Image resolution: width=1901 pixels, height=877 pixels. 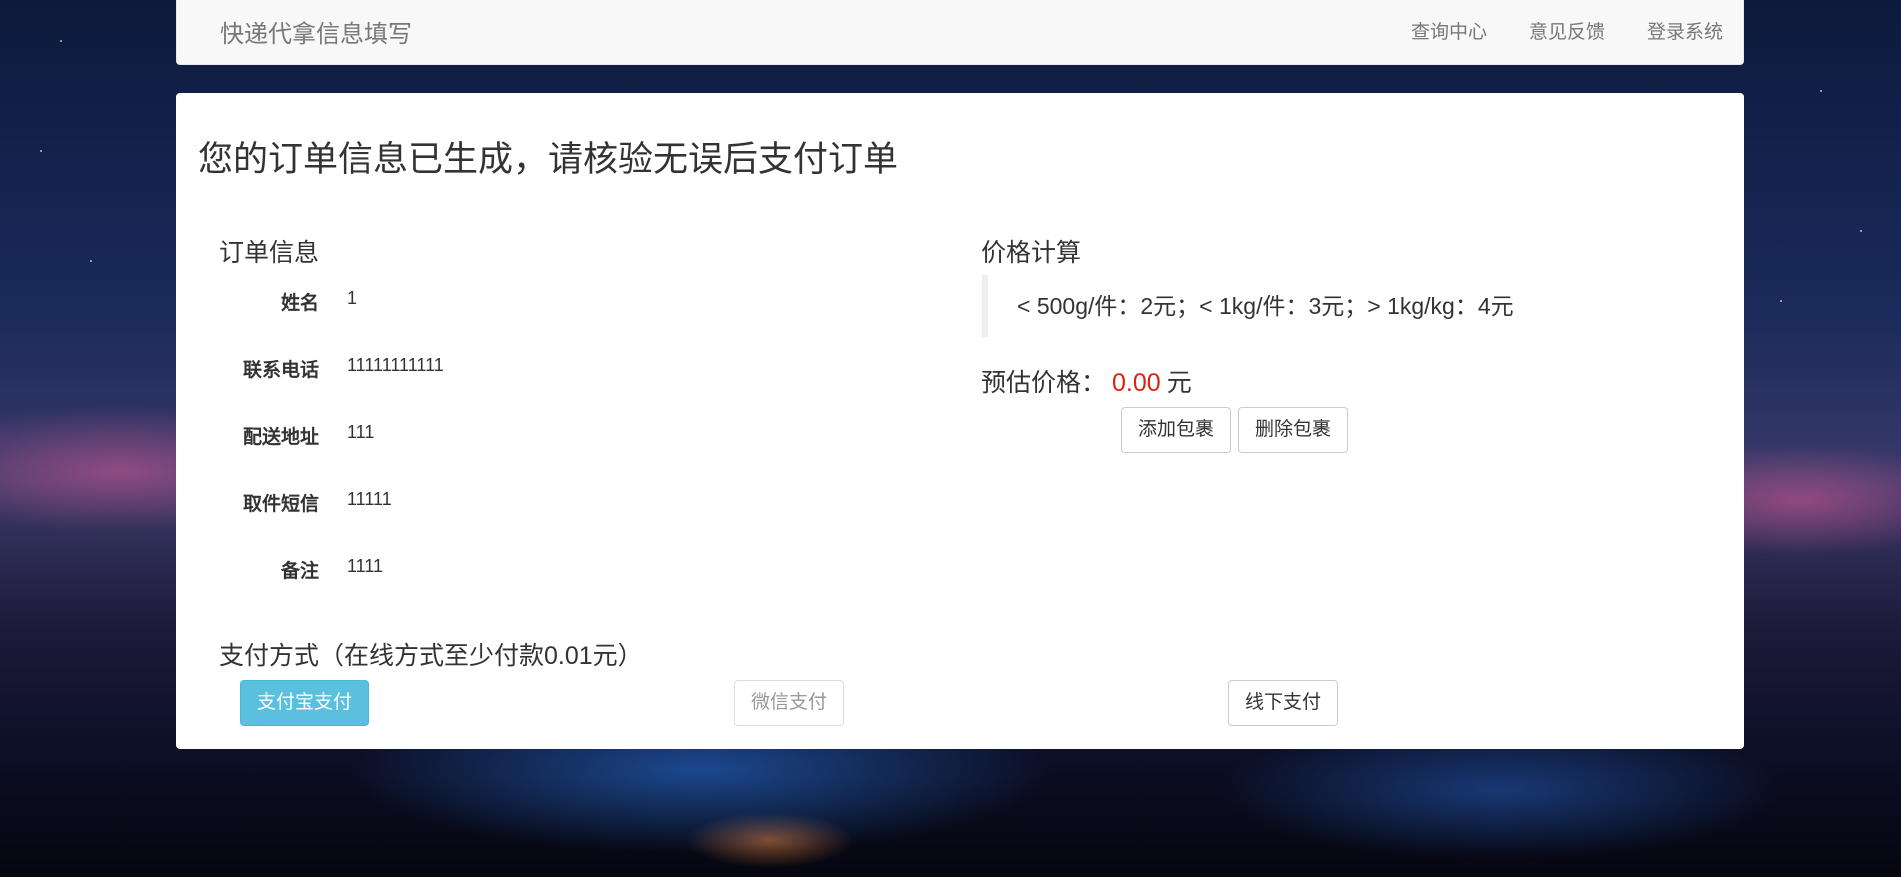 What do you see at coordinates (280, 504) in the screenshot?
I see `field-label-pickup-sms: 取件短信` at bounding box center [280, 504].